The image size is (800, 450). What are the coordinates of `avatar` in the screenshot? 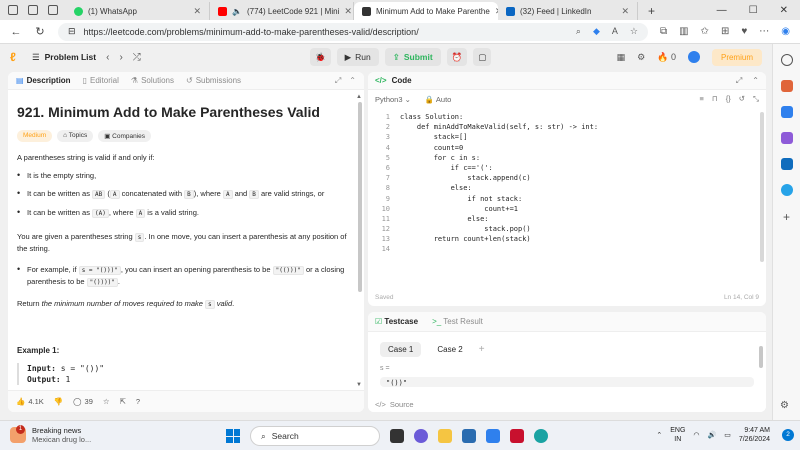 It's located at (693, 57).